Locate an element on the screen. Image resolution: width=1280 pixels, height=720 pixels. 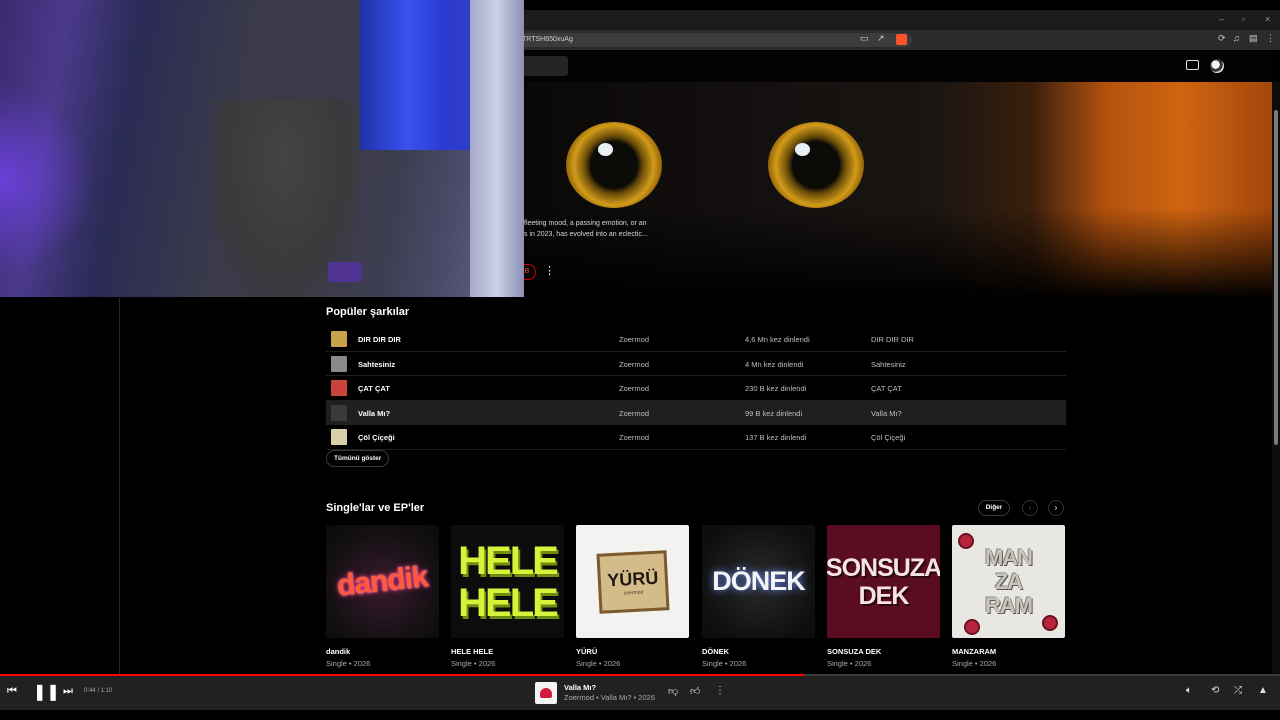
pause-icon: ❚❚ is located at coordinates (46, 692).